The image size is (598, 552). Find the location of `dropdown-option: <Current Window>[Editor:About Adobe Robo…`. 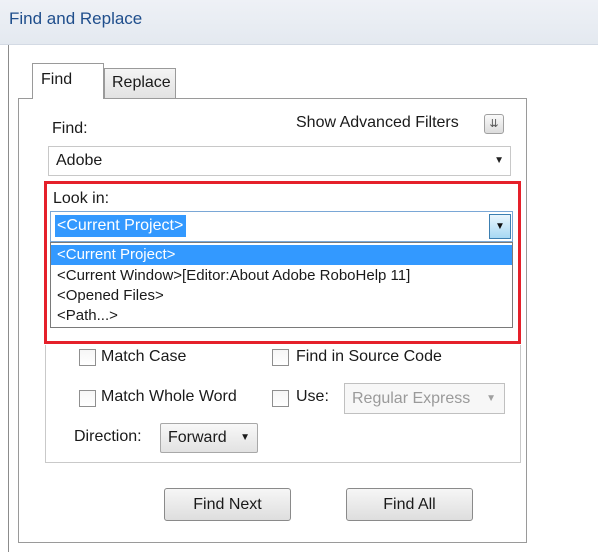

dropdown-option: <Current Window>[Editor:About Adobe Robo… is located at coordinates (281, 276).